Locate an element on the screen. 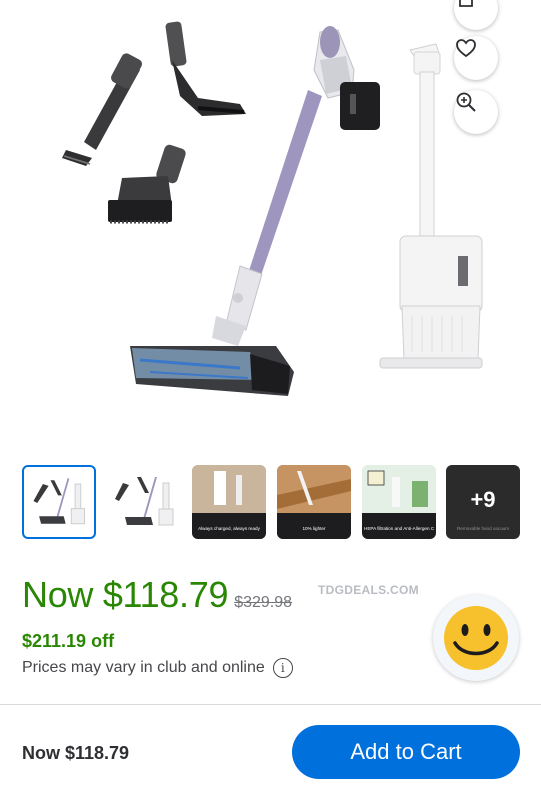 Image resolution: width=541 pixels, height=800 pixels. price-row: Now $118.79 $329.98 is located at coordinates (157, 595).